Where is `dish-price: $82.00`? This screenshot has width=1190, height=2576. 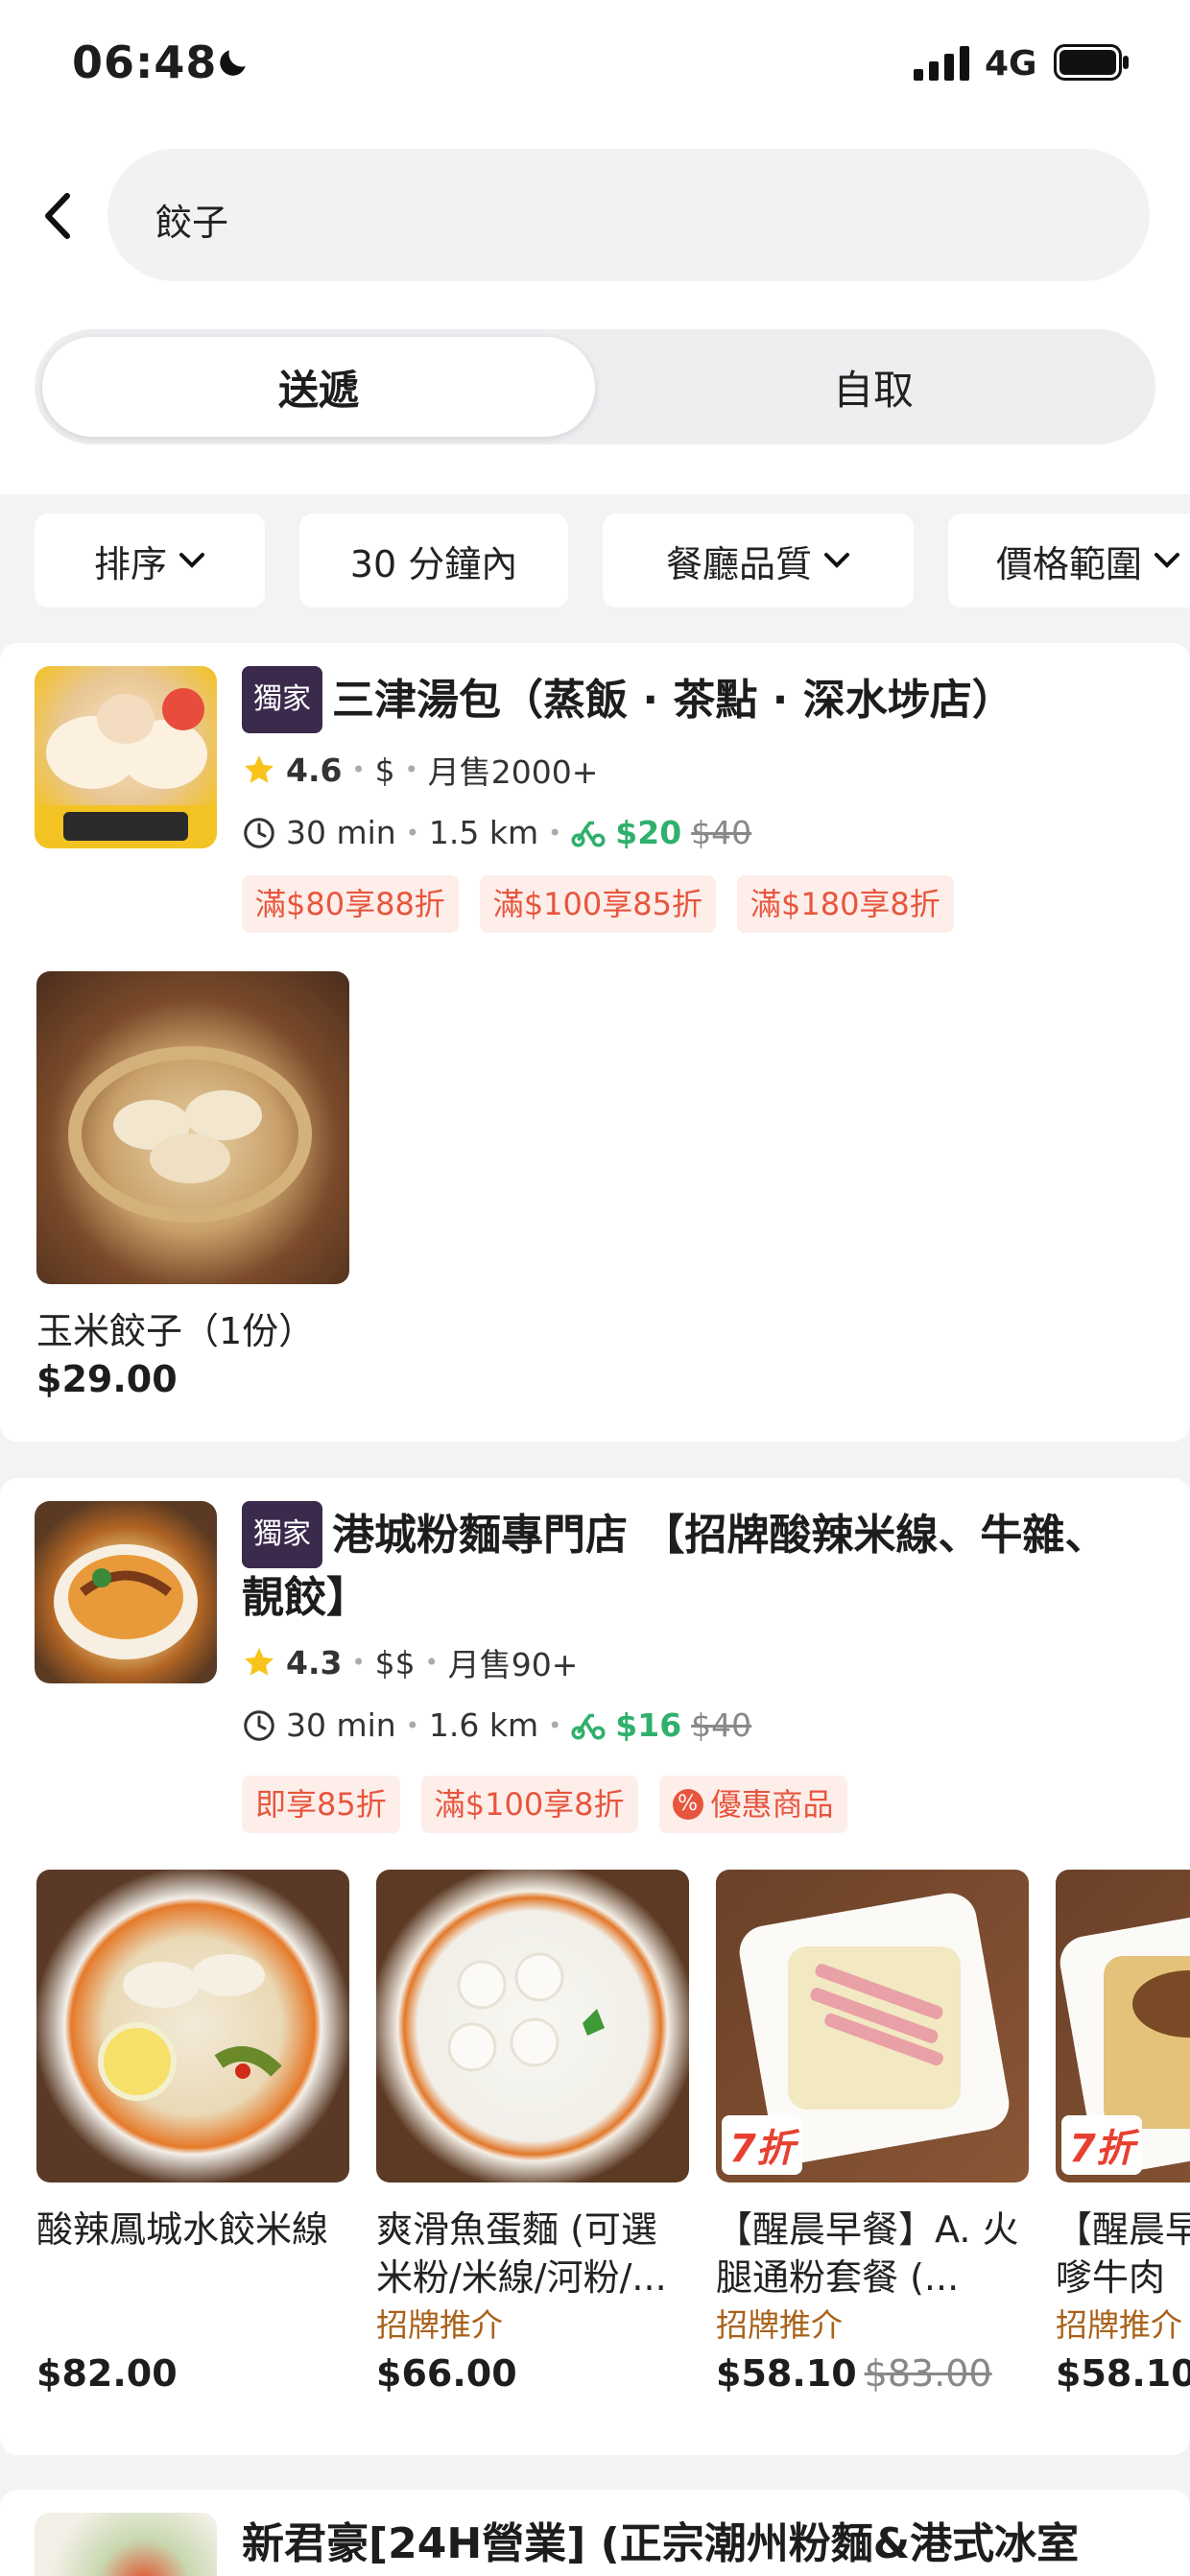 dish-price: $82.00 is located at coordinates (107, 2373).